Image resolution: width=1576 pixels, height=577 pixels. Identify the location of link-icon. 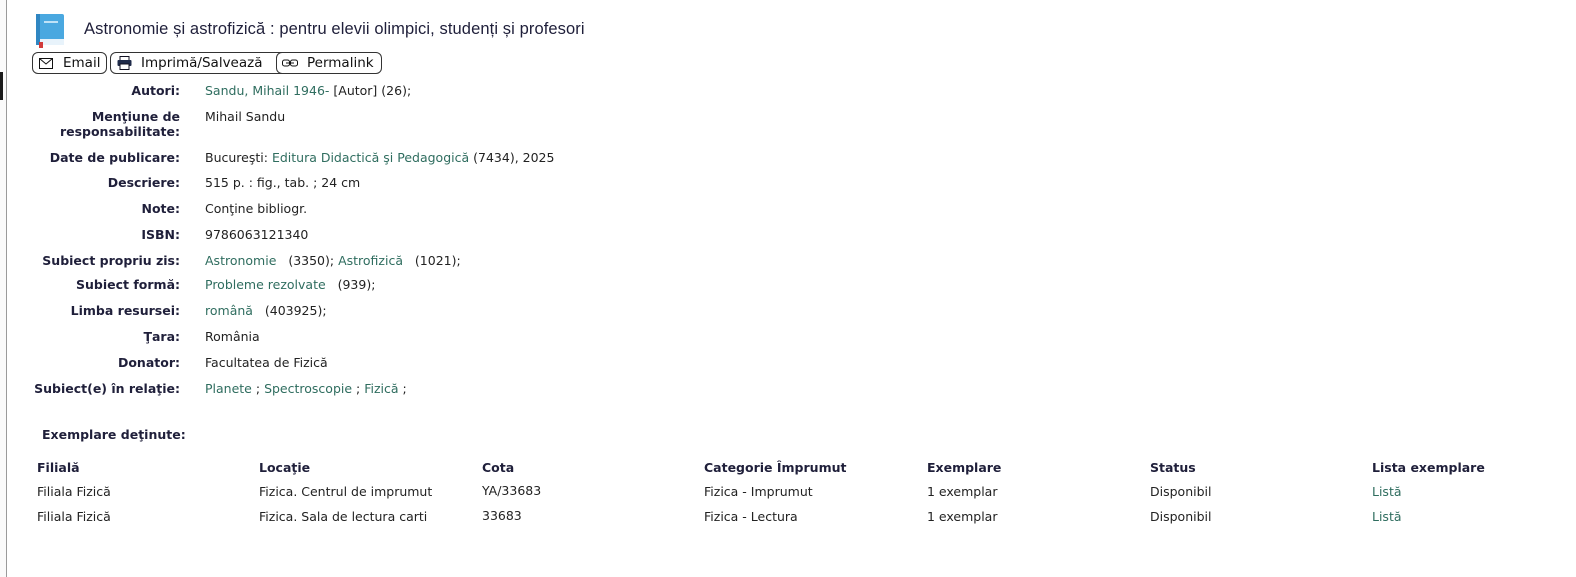
(290, 63).